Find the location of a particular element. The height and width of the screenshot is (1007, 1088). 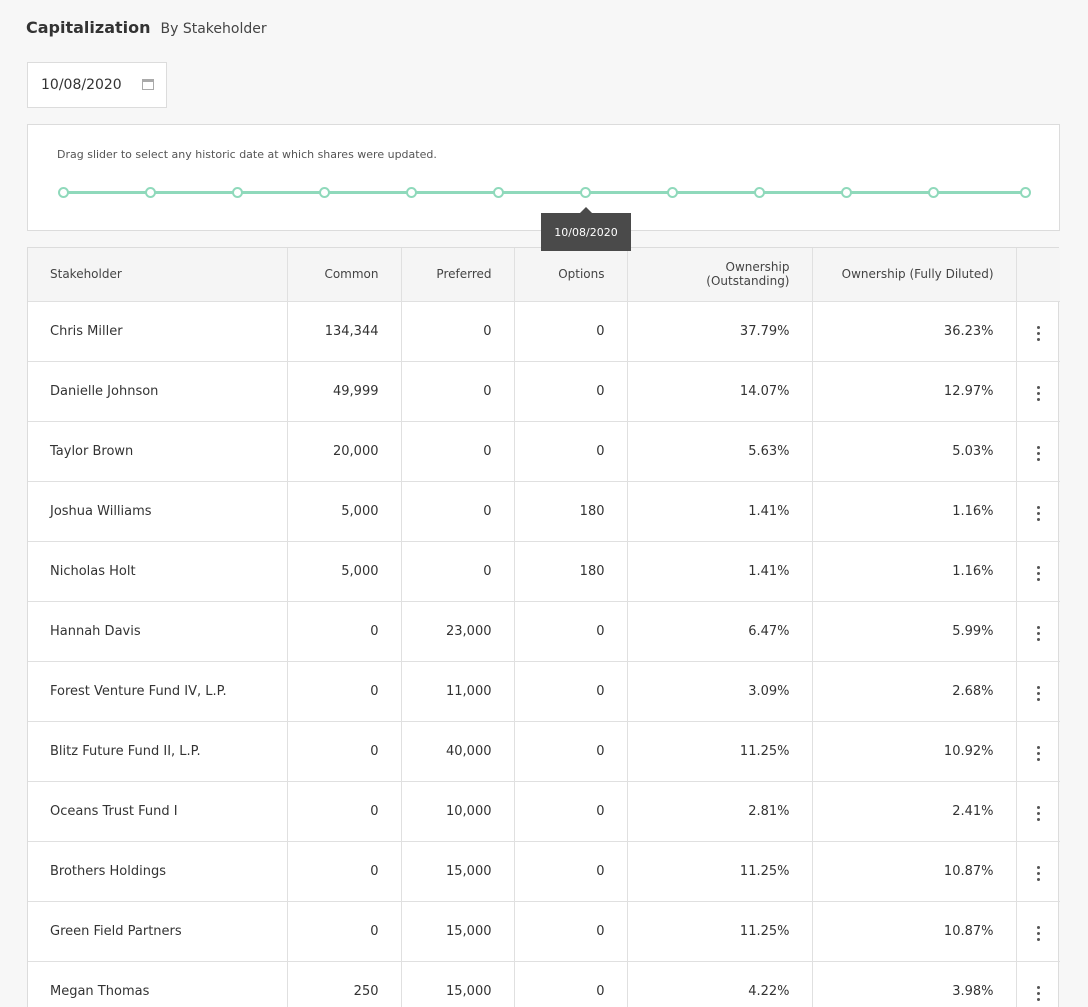

page-header: Capitalization By Stakeholder is located at coordinates (146, 27).